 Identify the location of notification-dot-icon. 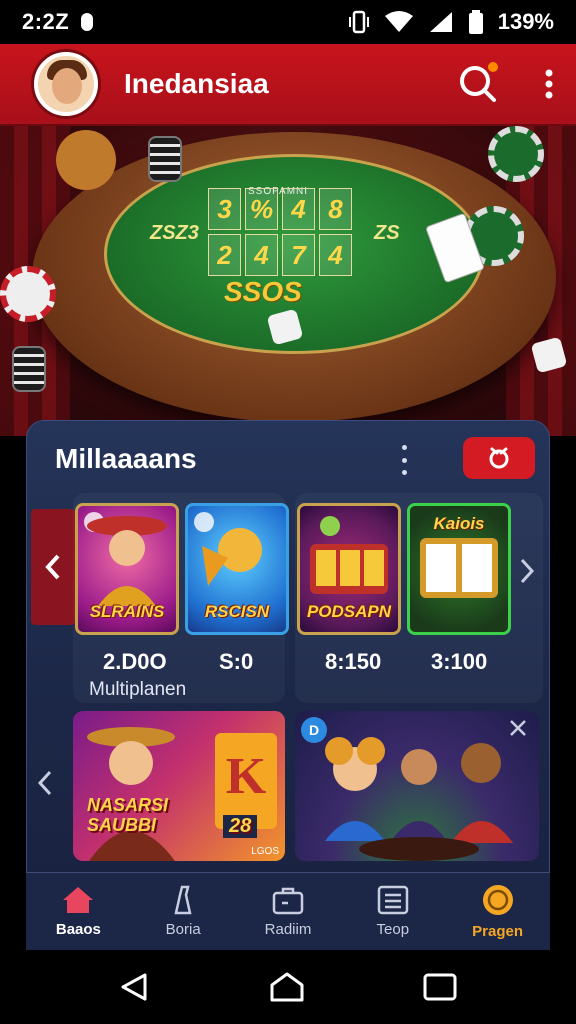
(87, 22).